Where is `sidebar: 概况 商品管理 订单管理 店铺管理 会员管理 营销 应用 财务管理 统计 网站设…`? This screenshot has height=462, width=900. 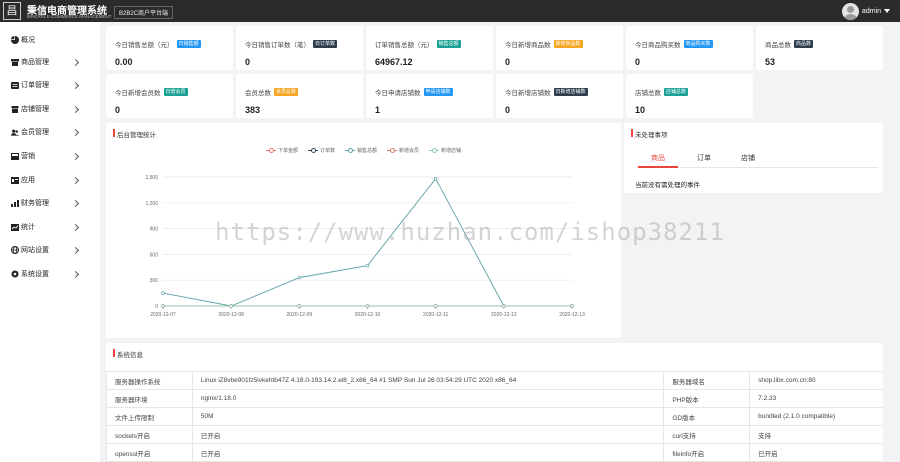 sidebar: 概况 商品管理 订单管理 店铺管理 会员管理 营销 应用 财务管理 统计 网站设… is located at coordinates (50, 242).